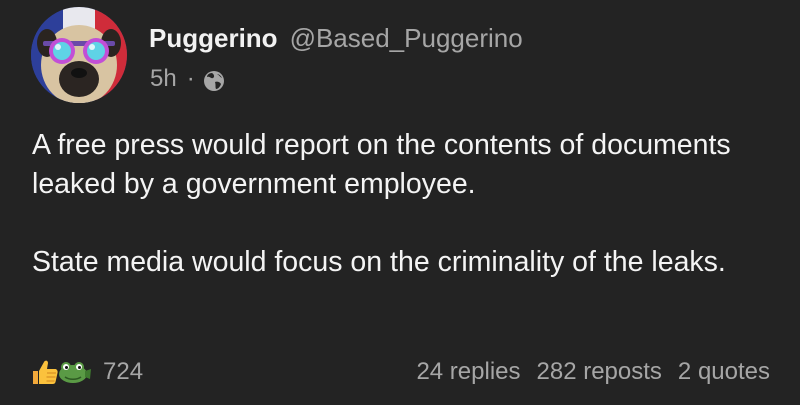 This screenshot has height=405, width=800. What do you see at coordinates (214, 79) in the screenshot?
I see `globe-icon` at bounding box center [214, 79].